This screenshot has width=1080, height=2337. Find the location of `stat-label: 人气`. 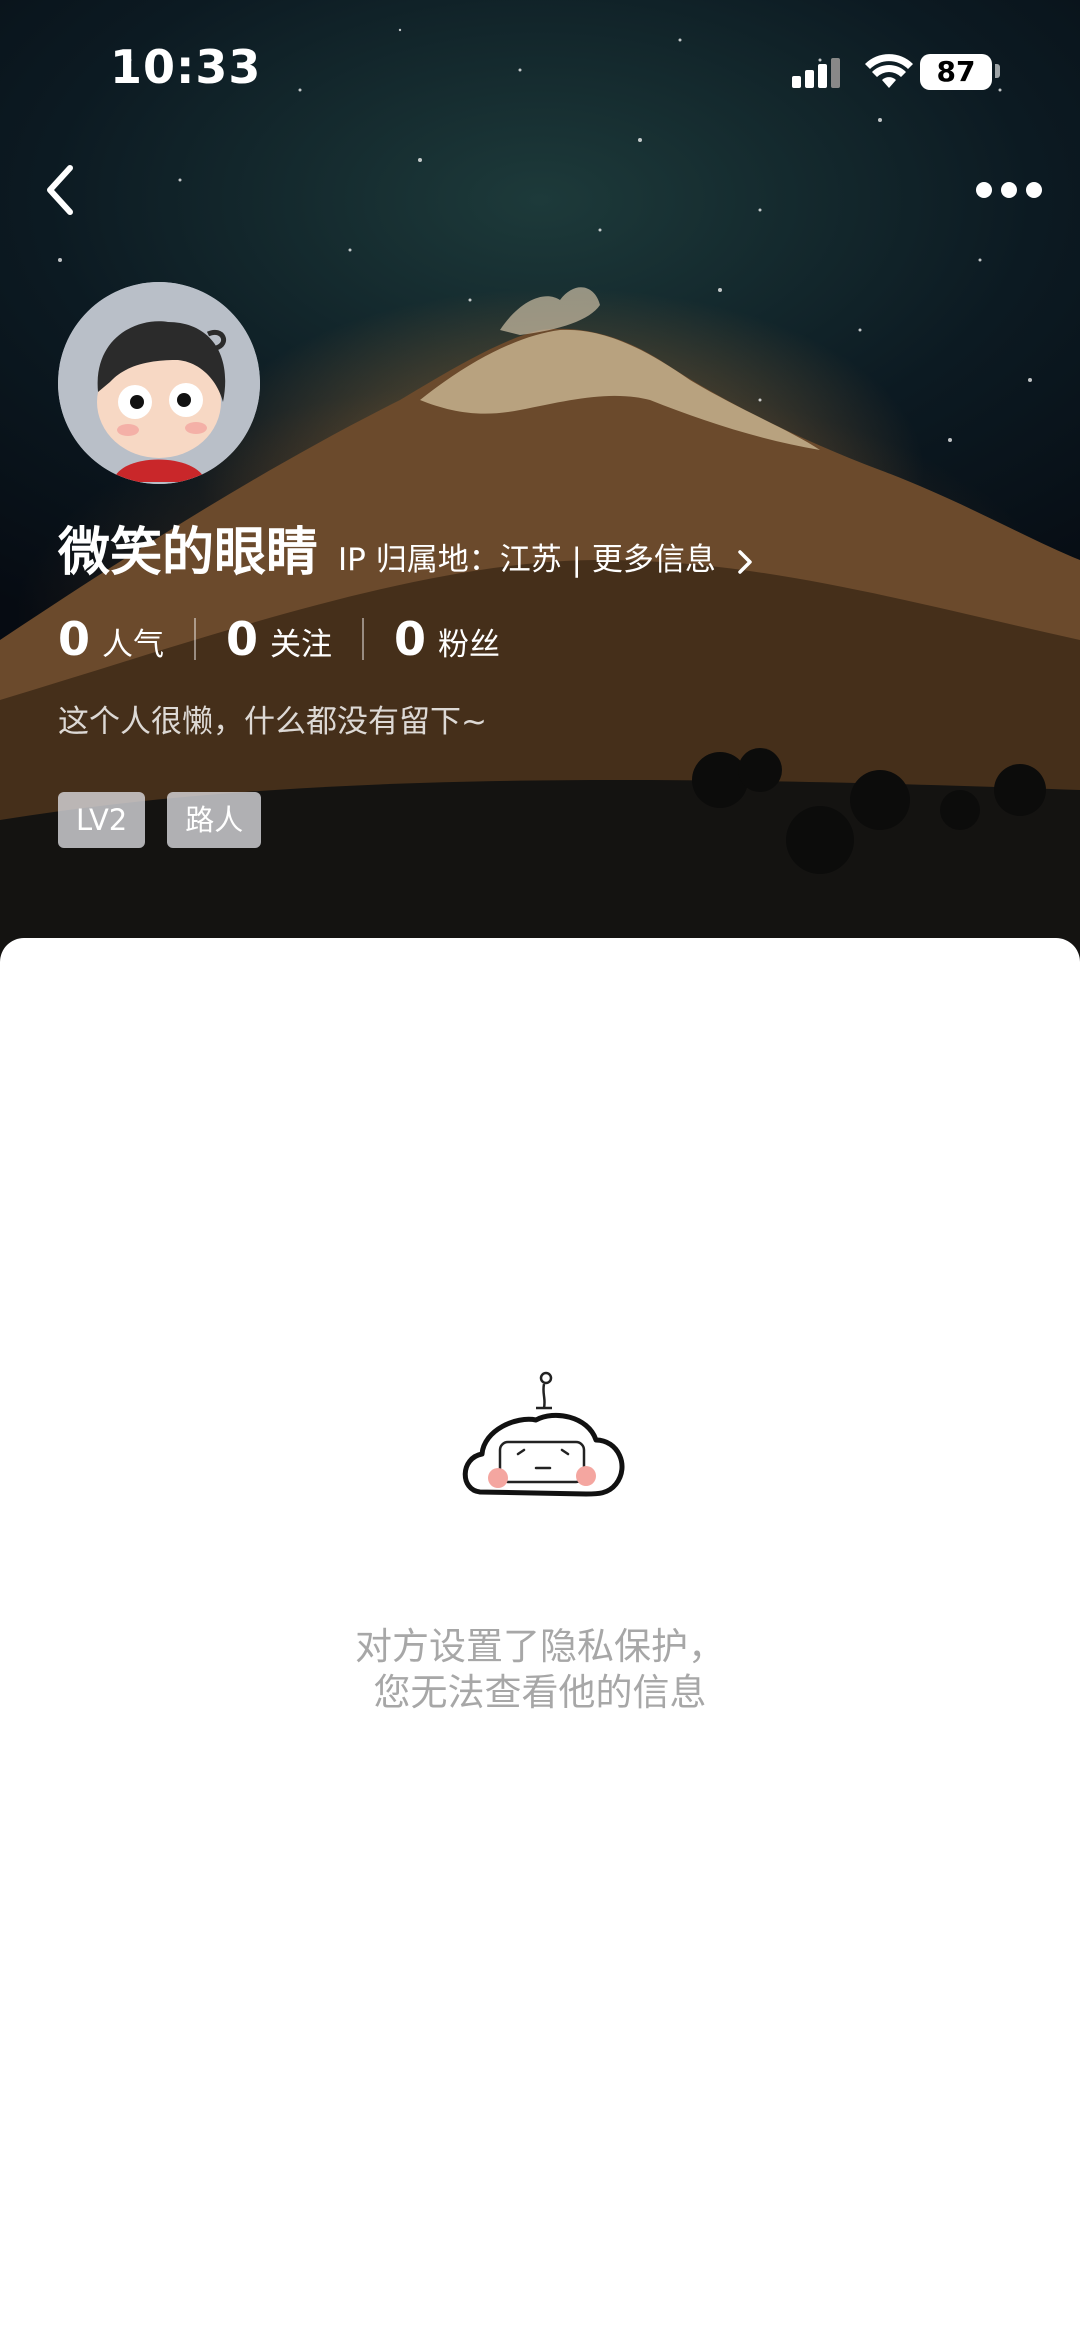

stat-label: 人气 is located at coordinates (133, 645).